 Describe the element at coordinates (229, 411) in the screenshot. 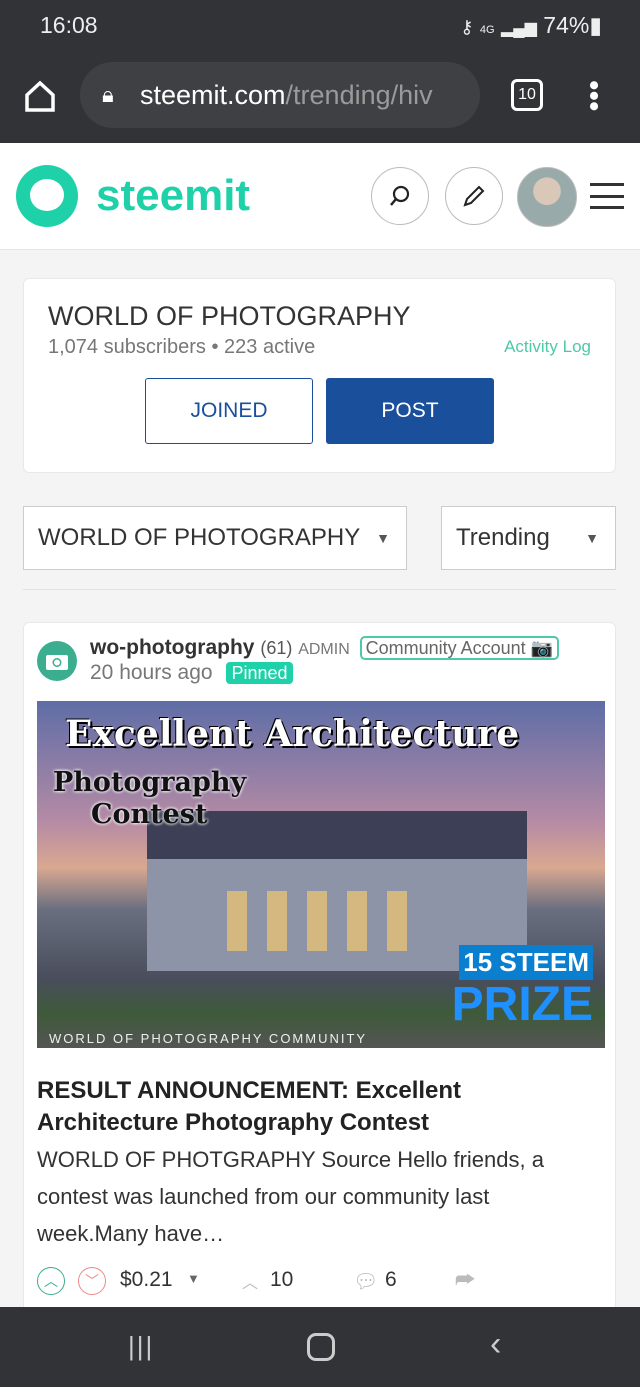

I see `joined-button: JOINED` at that location.